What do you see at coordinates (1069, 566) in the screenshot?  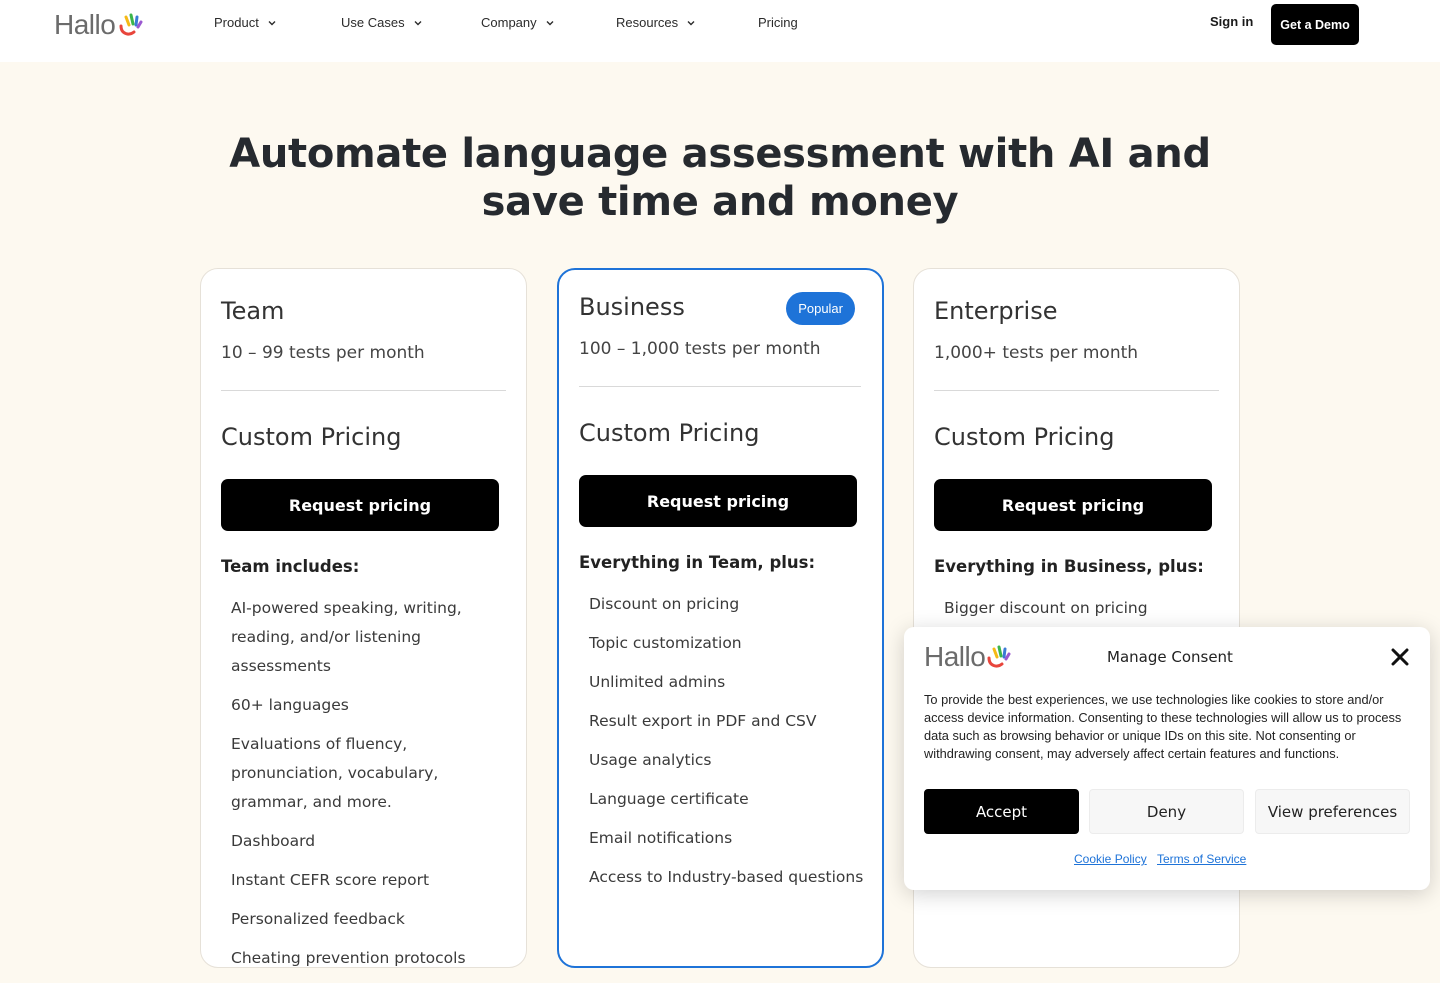 I see `plan-includes-heading: Everything in Business, plus:` at bounding box center [1069, 566].